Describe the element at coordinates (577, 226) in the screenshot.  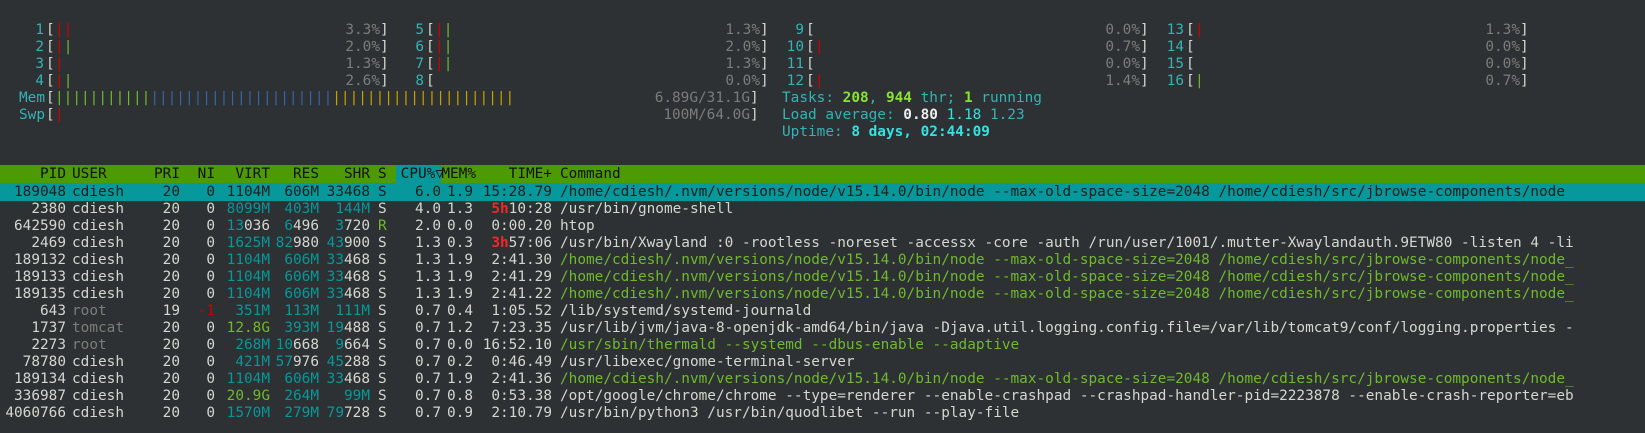
I see `process-cmd: htop` at that location.